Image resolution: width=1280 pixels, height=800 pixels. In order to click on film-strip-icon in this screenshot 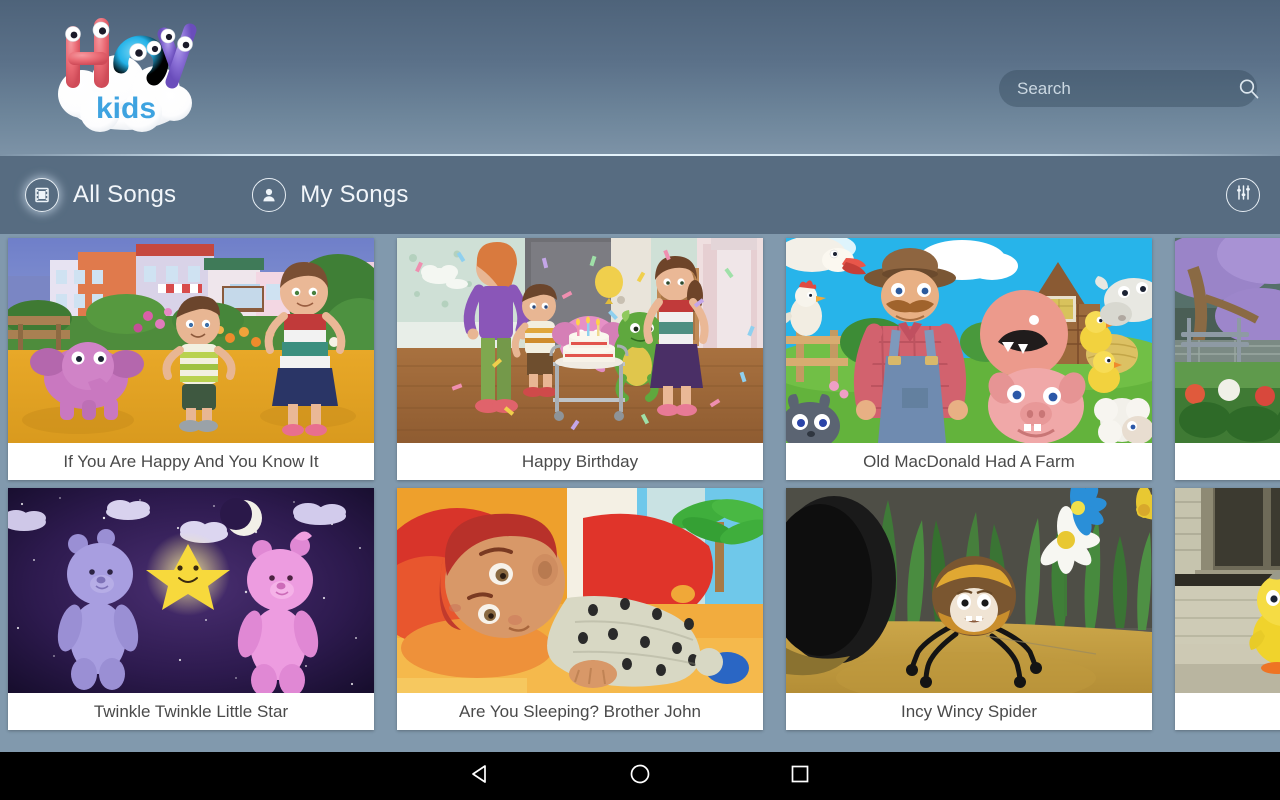, I will do `click(42, 195)`.